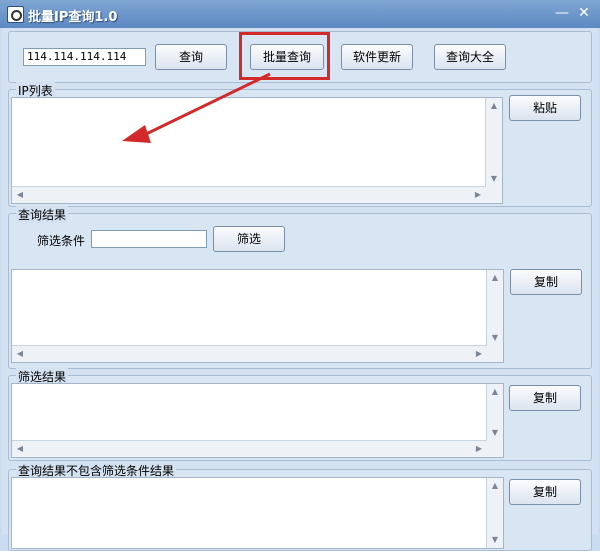 The height and width of the screenshot is (551, 600). What do you see at coordinates (584, 13) in the screenshot?
I see `close-button: ✕` at bounding box center [584, 13].